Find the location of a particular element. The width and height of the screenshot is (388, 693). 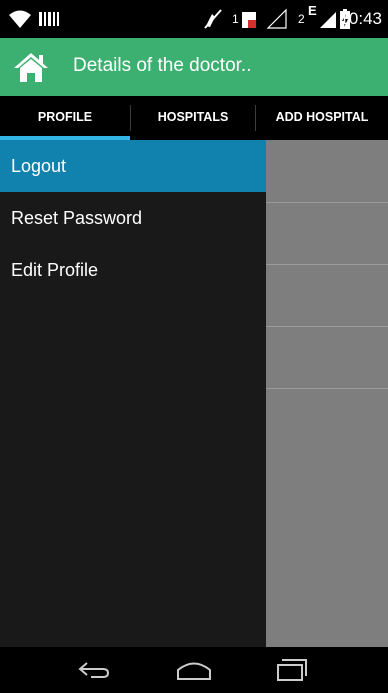

home-button is located at coordinates (194, 670).